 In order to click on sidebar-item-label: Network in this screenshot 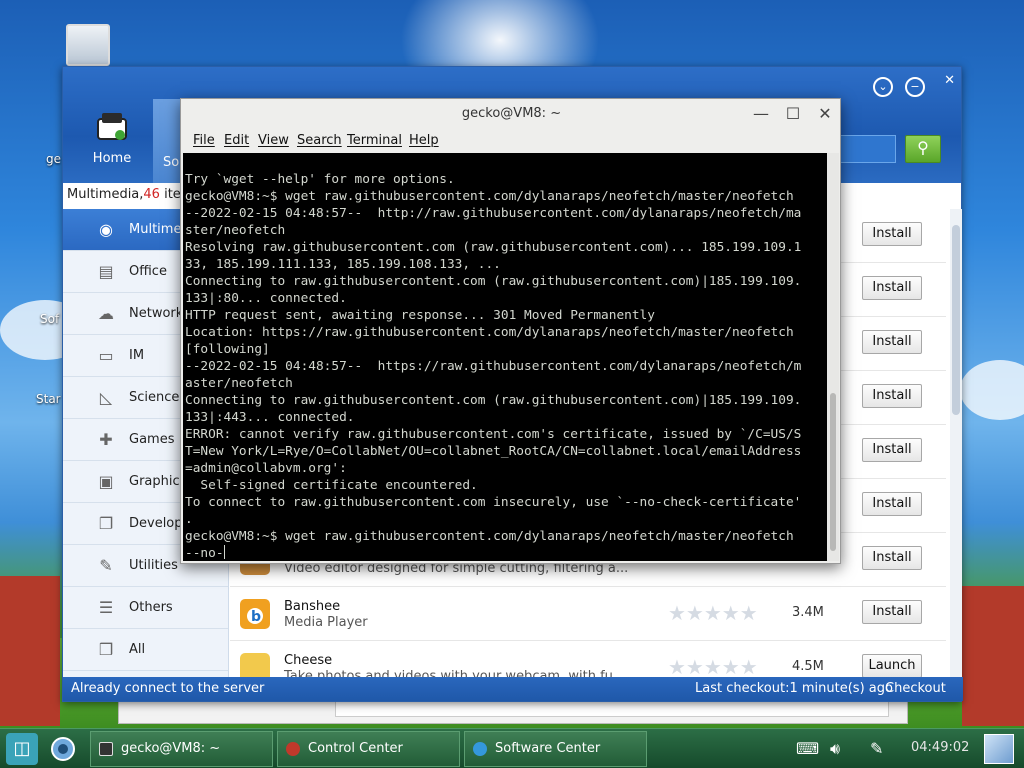, I will do `click(156, 313)`.